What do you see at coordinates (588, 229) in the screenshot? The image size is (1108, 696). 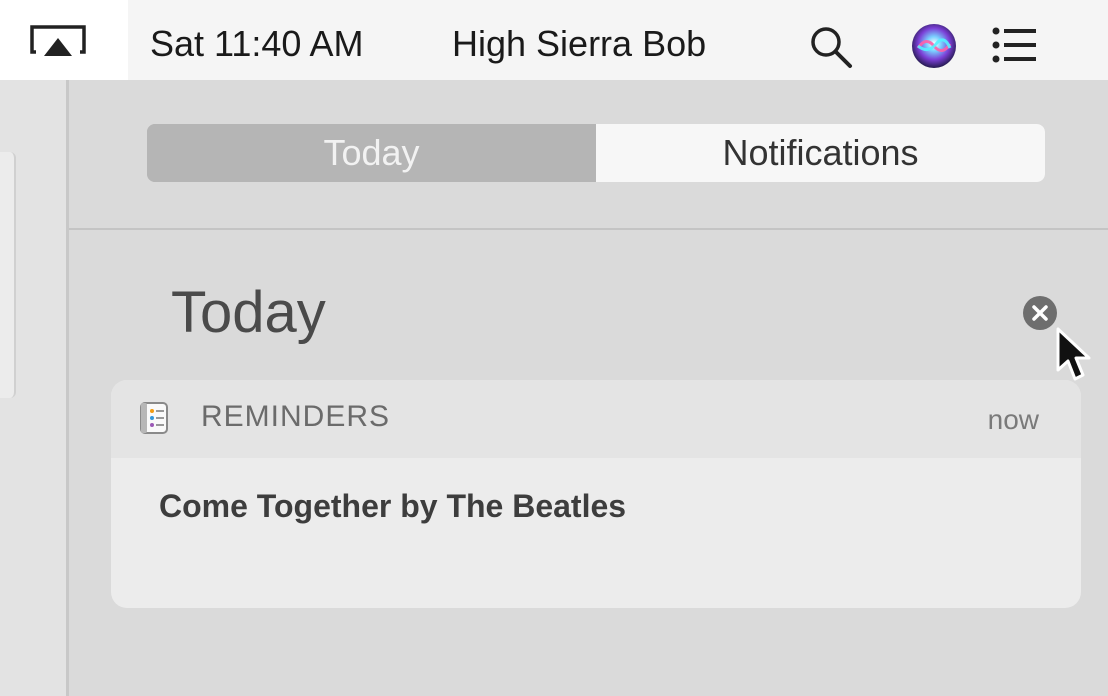 I see `header-divider` at bounding box center [588, 229].